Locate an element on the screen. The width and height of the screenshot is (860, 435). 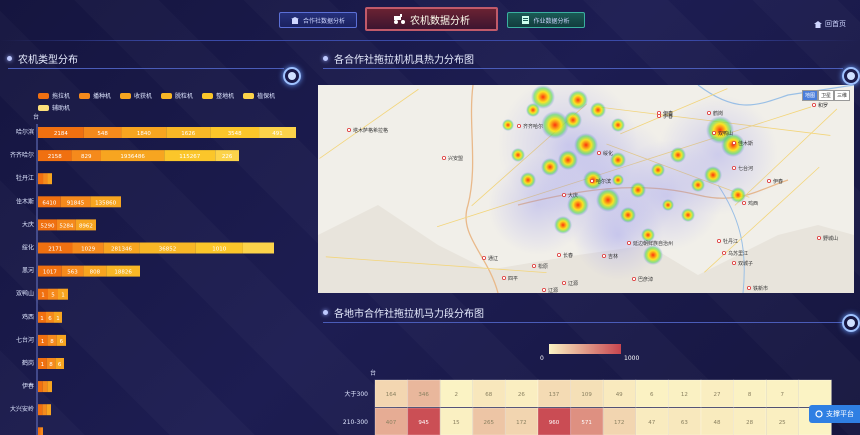
data-label: 6 is located at coordinates (50, 319).